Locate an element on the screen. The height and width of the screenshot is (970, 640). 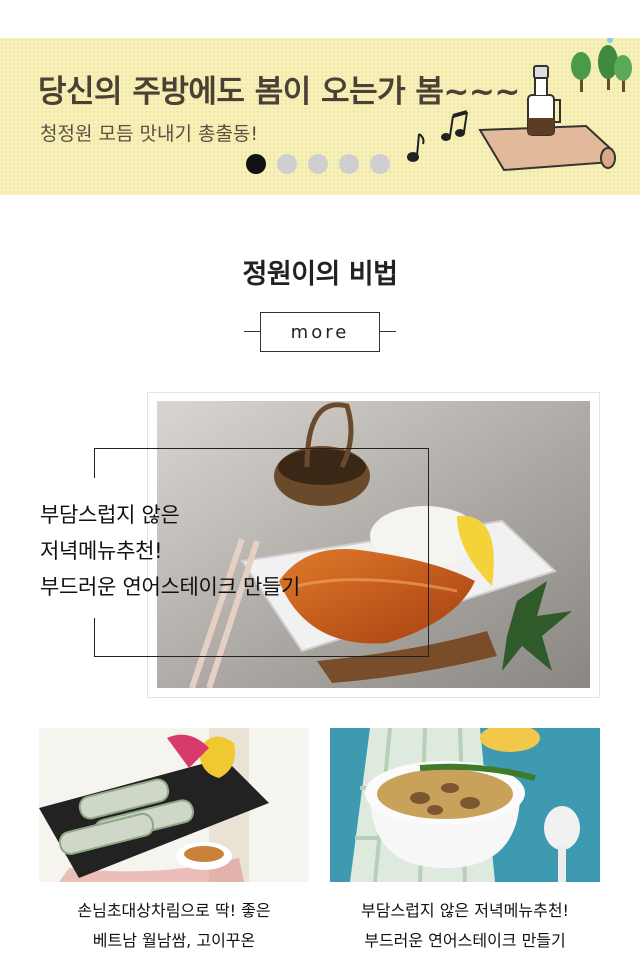
card-caption-line: 손님초대상차림으로 딱! 좋은 is located at coordinates (174, 910).